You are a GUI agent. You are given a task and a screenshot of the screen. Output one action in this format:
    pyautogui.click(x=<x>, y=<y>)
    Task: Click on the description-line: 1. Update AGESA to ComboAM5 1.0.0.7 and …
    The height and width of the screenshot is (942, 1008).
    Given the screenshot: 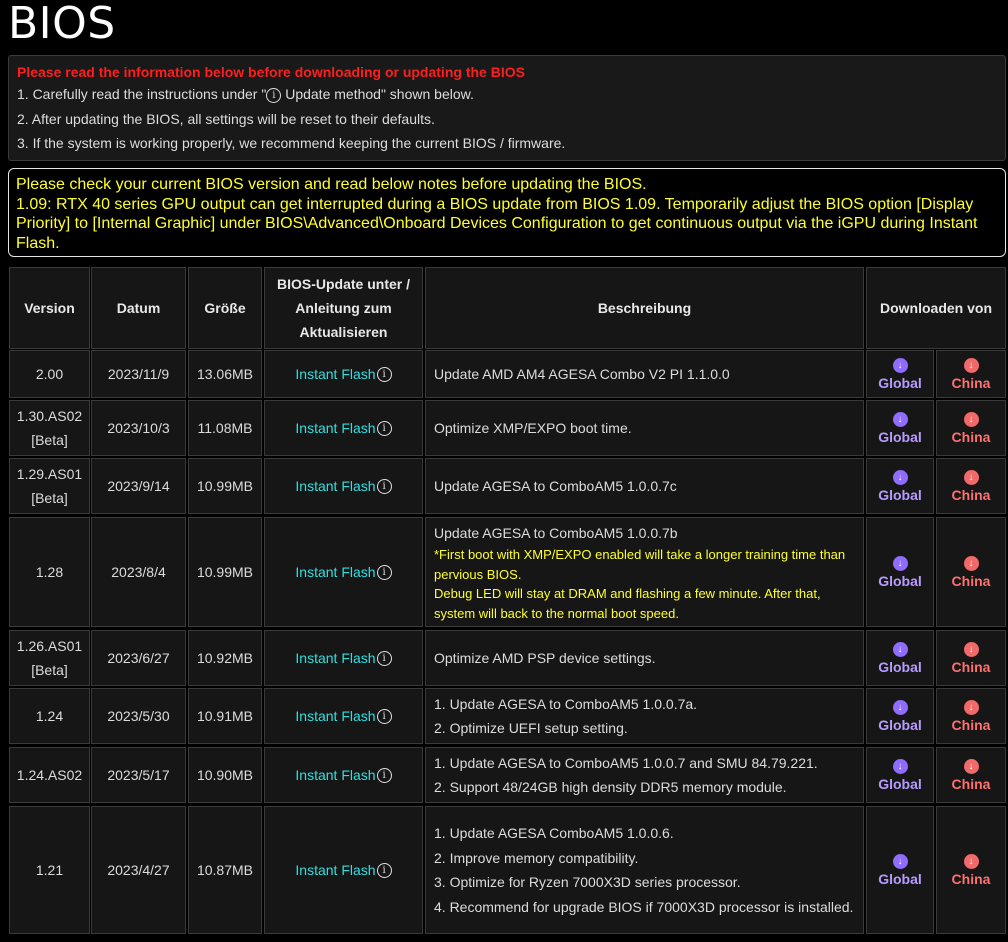 What is the action you would take?
    pyautogui.click(x=626, y=762)
    